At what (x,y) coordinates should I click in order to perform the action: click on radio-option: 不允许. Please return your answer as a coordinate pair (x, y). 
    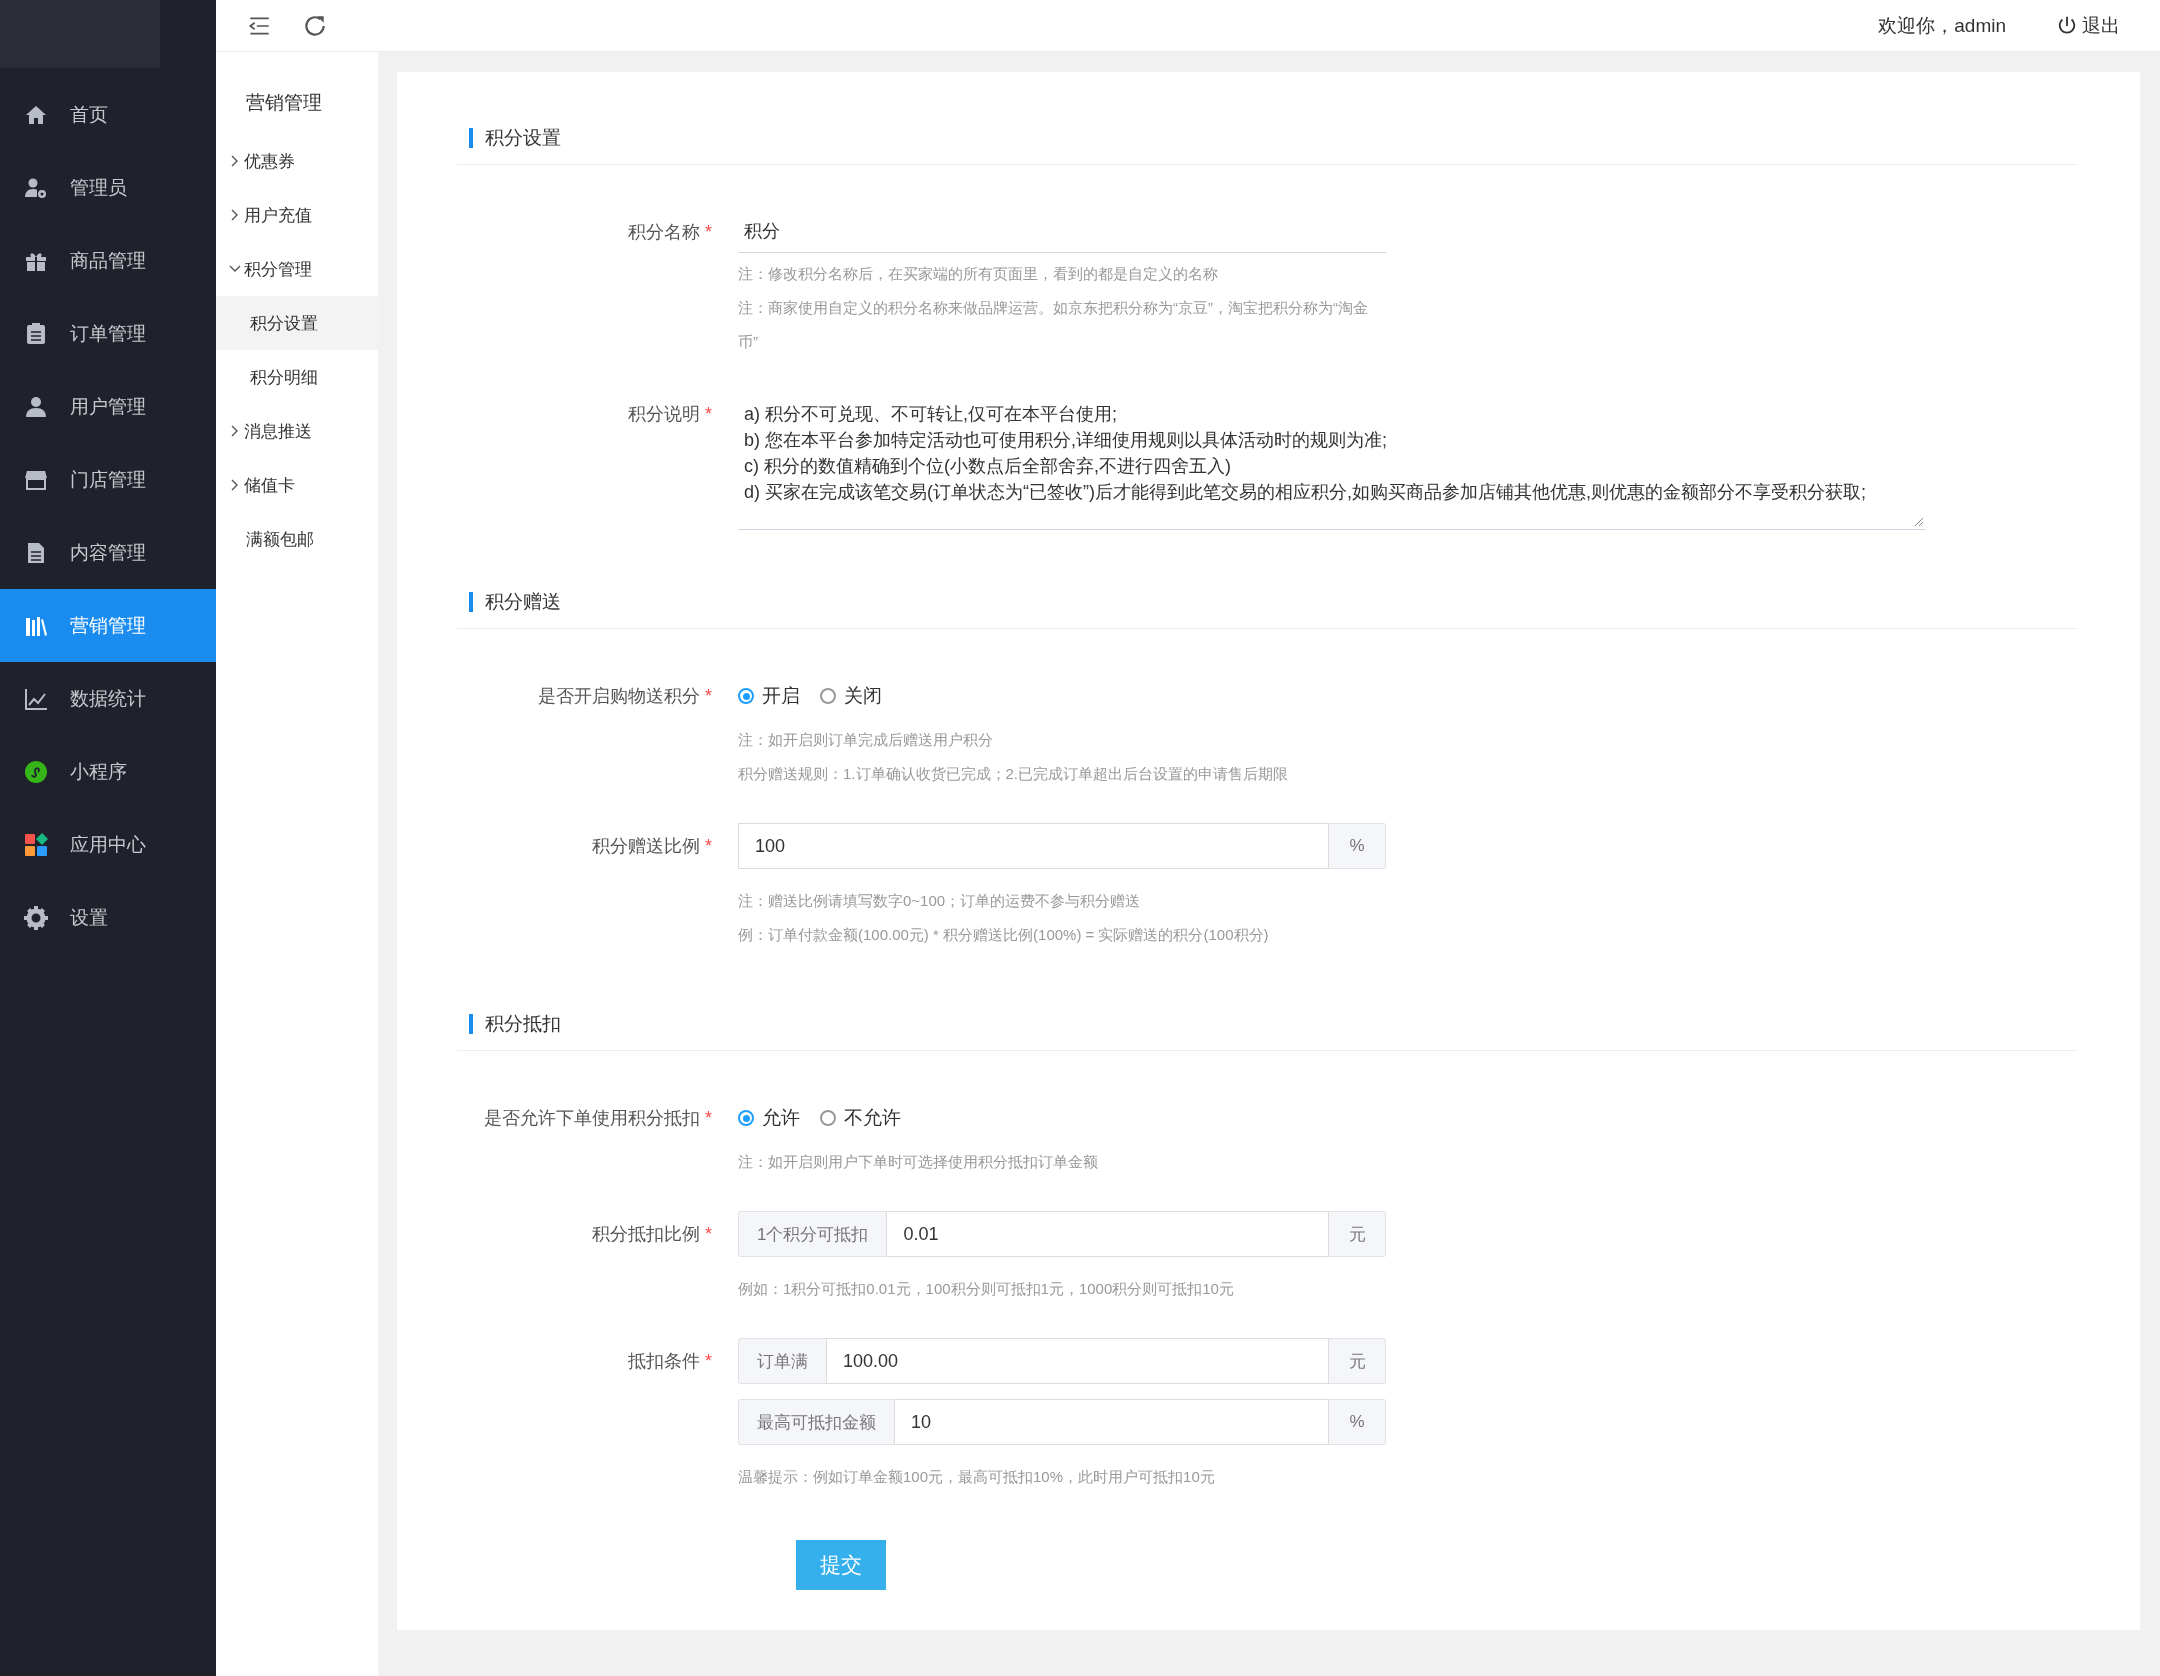
    Looking at the image, I should click on (860, 1118).